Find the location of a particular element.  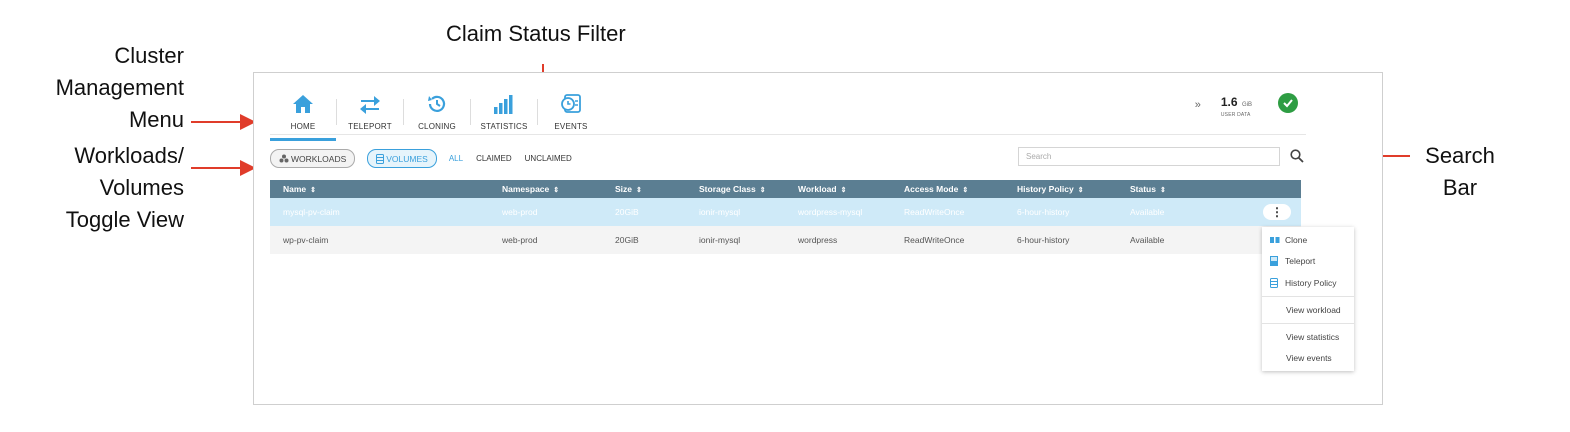

filter-all: ALL is located at coordinates (456, 158).